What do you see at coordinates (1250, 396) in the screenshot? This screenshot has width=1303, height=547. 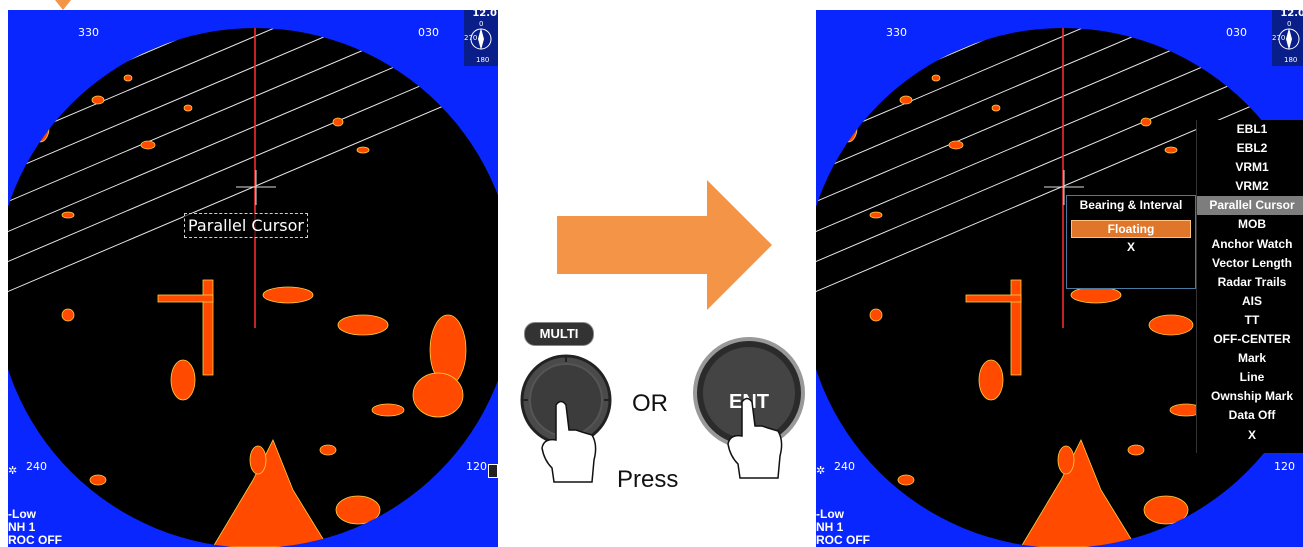 I see `menu-item-ownship-mark: Ownship Mark` at bounding box center [1250, 396].